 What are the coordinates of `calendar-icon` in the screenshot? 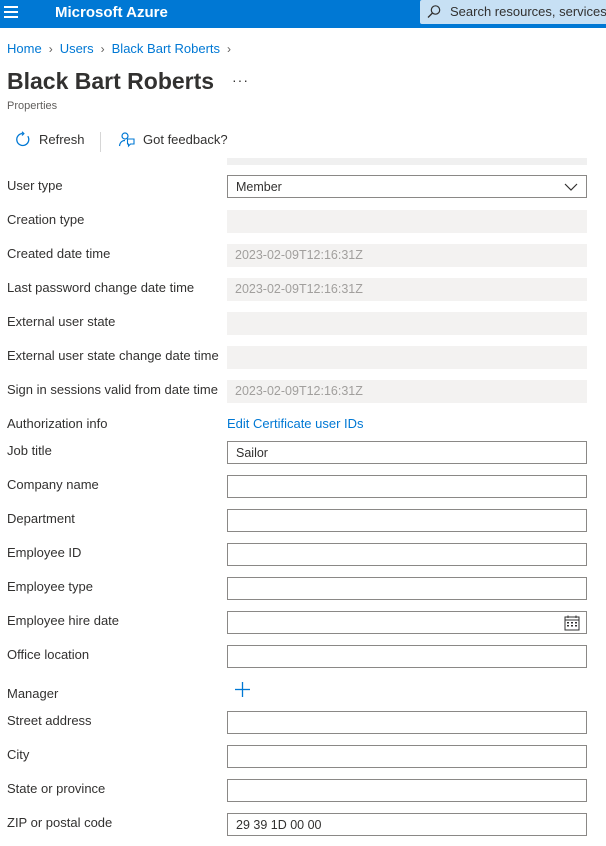 It's located at (572, 623).